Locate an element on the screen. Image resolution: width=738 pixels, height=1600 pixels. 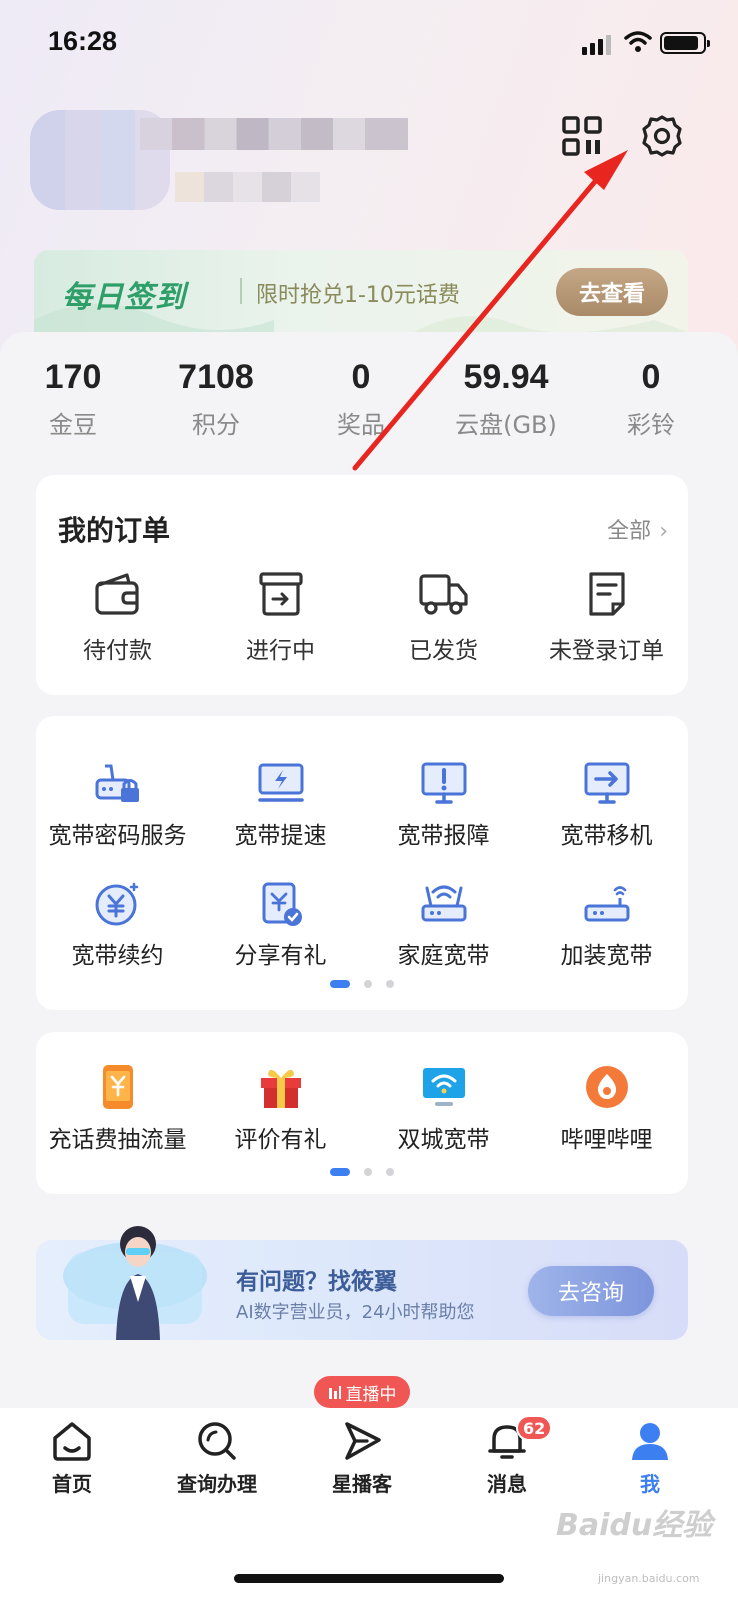
promo-recharge-lottery: 充话费抽流量 is located at coordinates (117, 1108).